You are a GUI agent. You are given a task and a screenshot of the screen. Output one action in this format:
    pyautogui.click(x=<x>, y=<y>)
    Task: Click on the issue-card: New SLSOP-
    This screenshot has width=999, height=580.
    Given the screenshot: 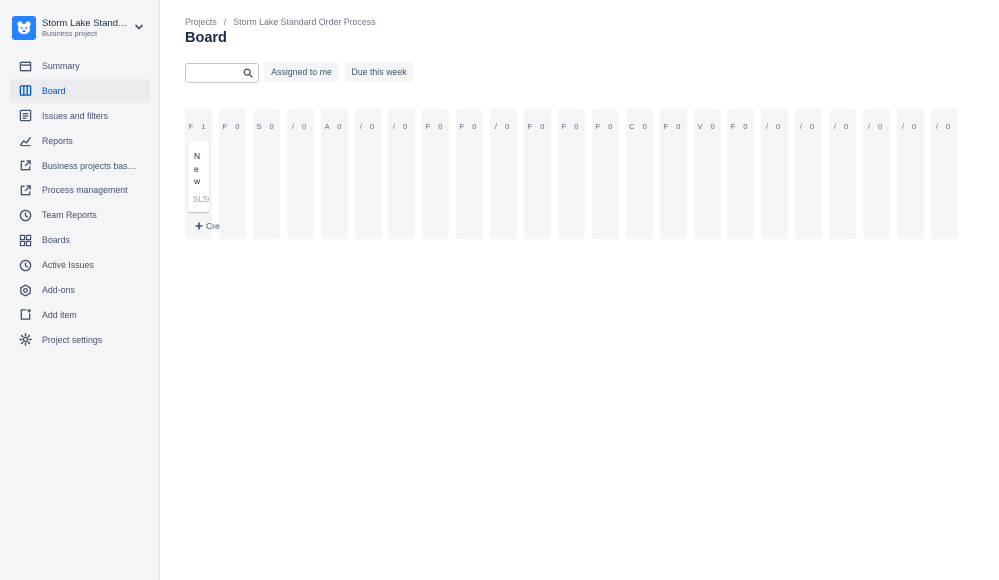 What is the action you would take?
    pyautogui.click(x=198, y=177)
    